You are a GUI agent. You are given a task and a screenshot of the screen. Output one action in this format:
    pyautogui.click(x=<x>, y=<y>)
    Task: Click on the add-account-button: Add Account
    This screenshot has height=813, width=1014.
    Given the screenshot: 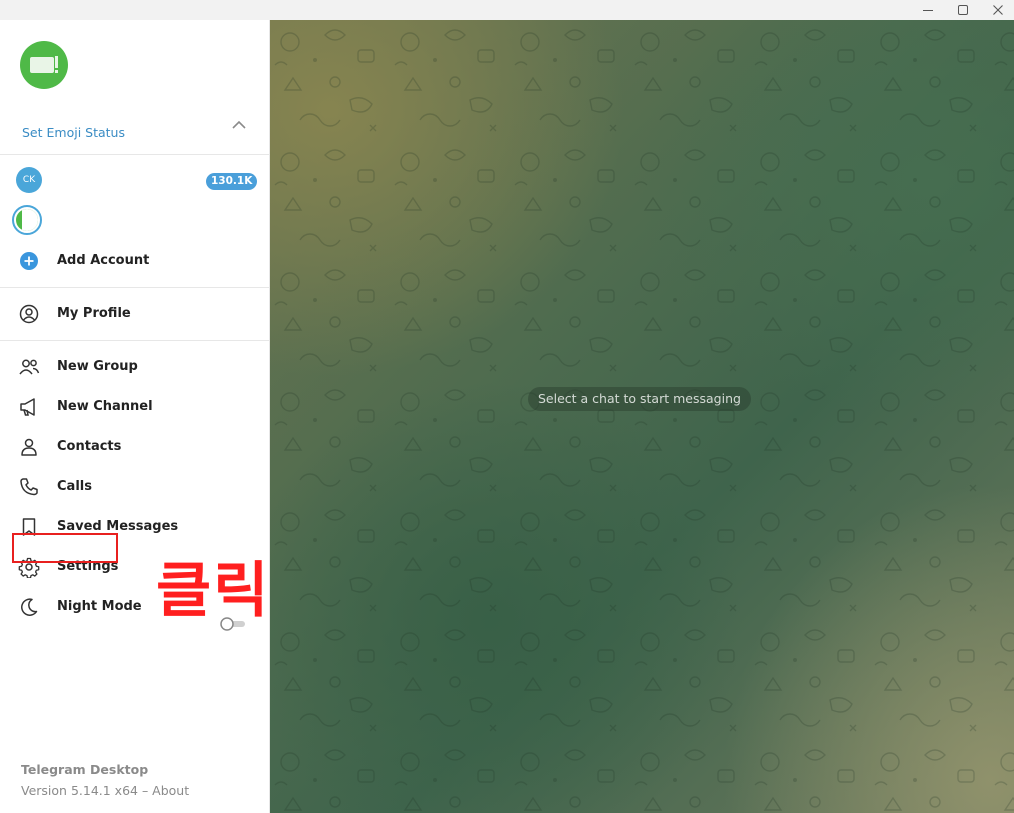 What is the action you would take?
    pyautogui.click(x=135, y=261)
    